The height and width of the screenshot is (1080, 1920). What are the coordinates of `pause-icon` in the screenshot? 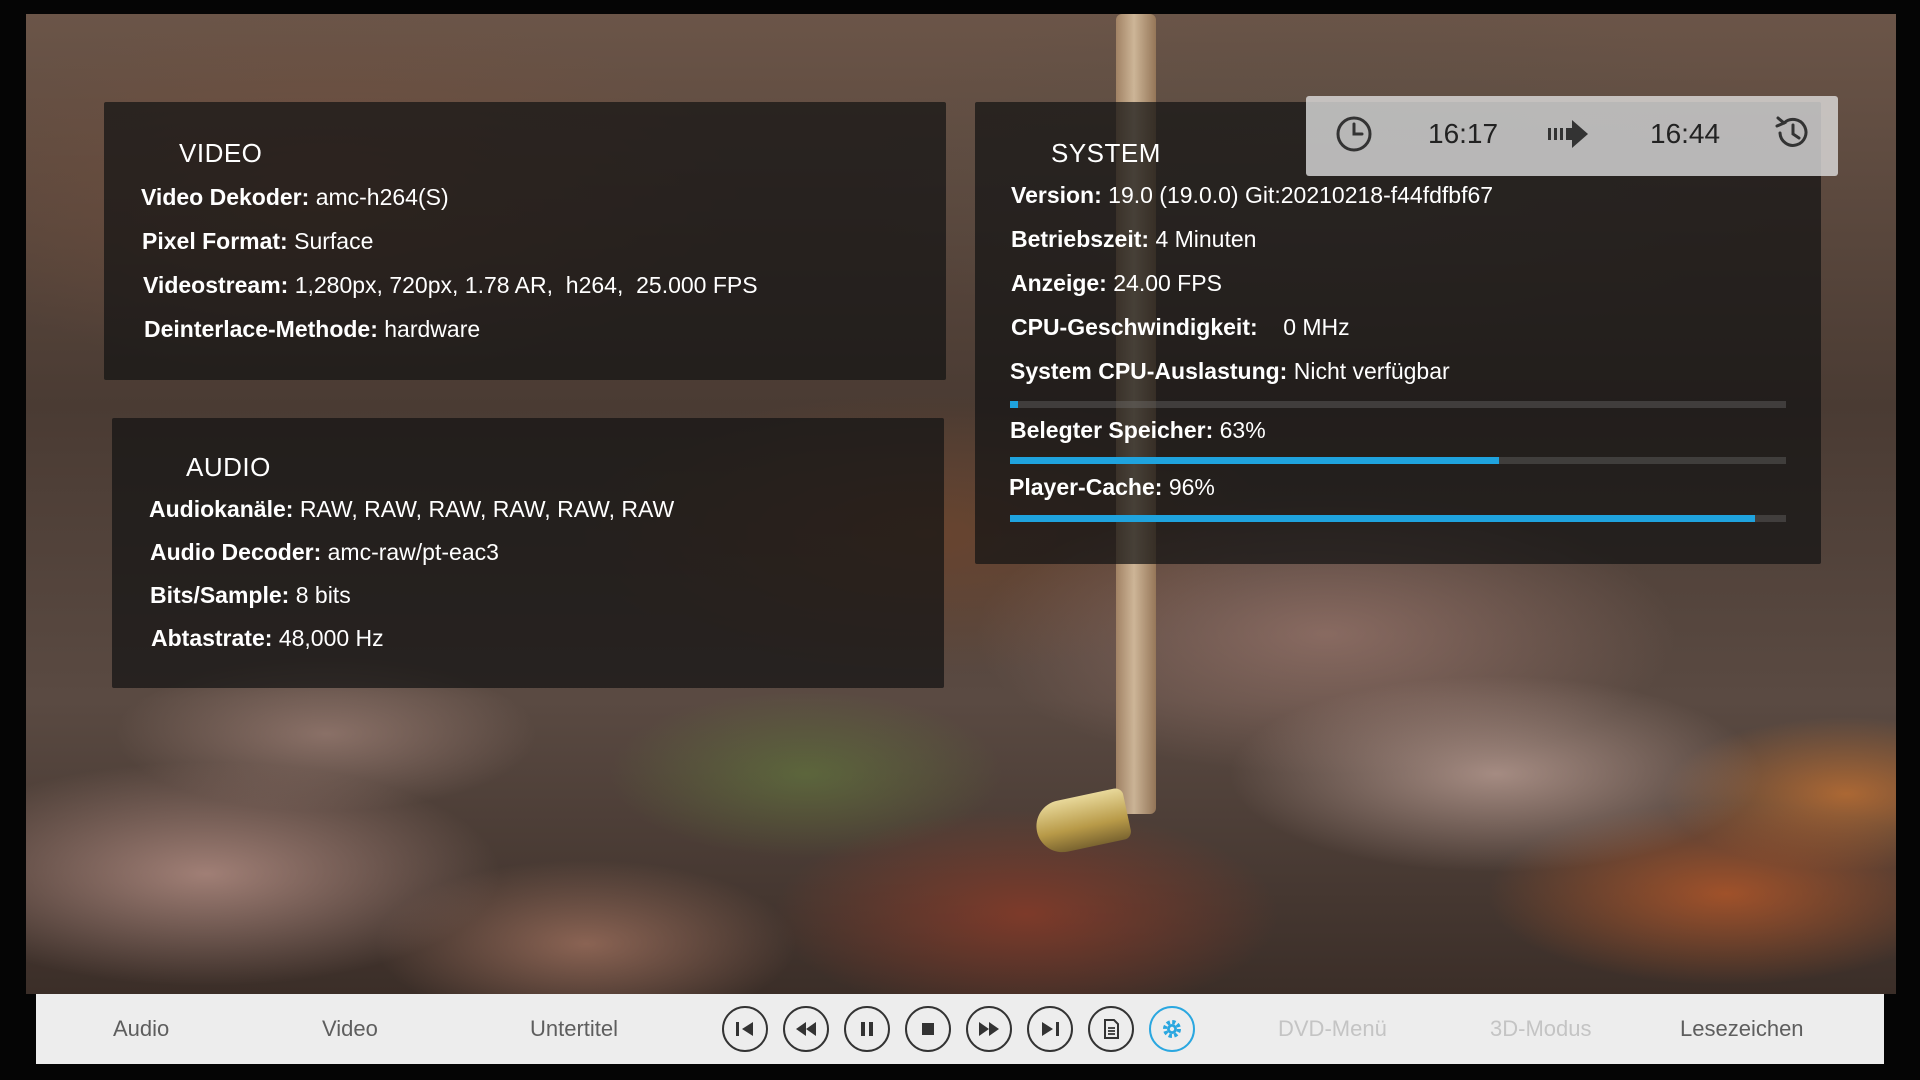 It's located at (867, 1029).